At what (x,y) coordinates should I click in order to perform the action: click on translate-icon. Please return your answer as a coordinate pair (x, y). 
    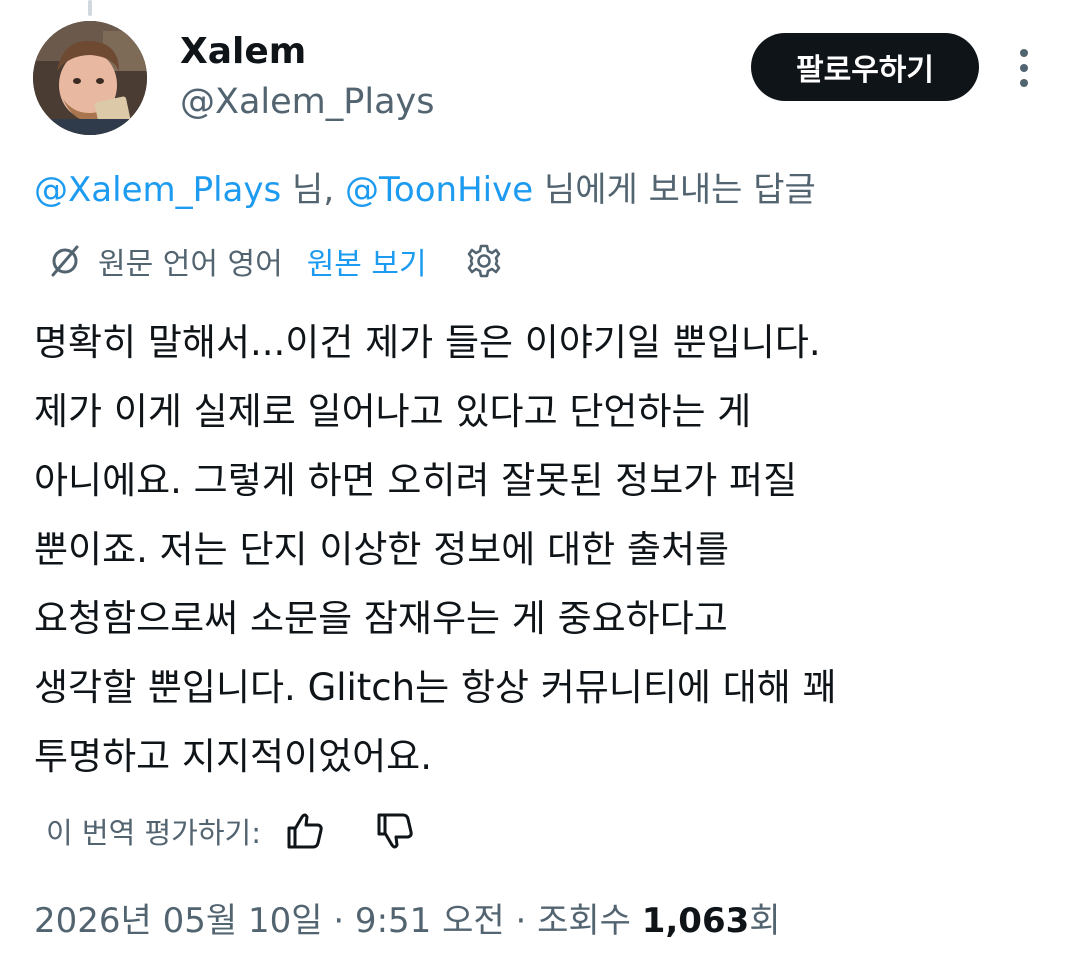
    Looking at the image, I should click on (65, 261).